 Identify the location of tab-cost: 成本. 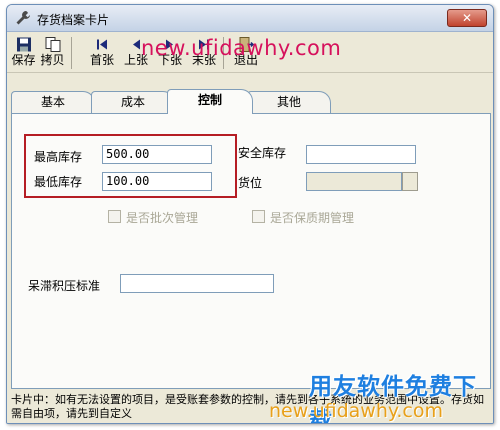
(133, 102).